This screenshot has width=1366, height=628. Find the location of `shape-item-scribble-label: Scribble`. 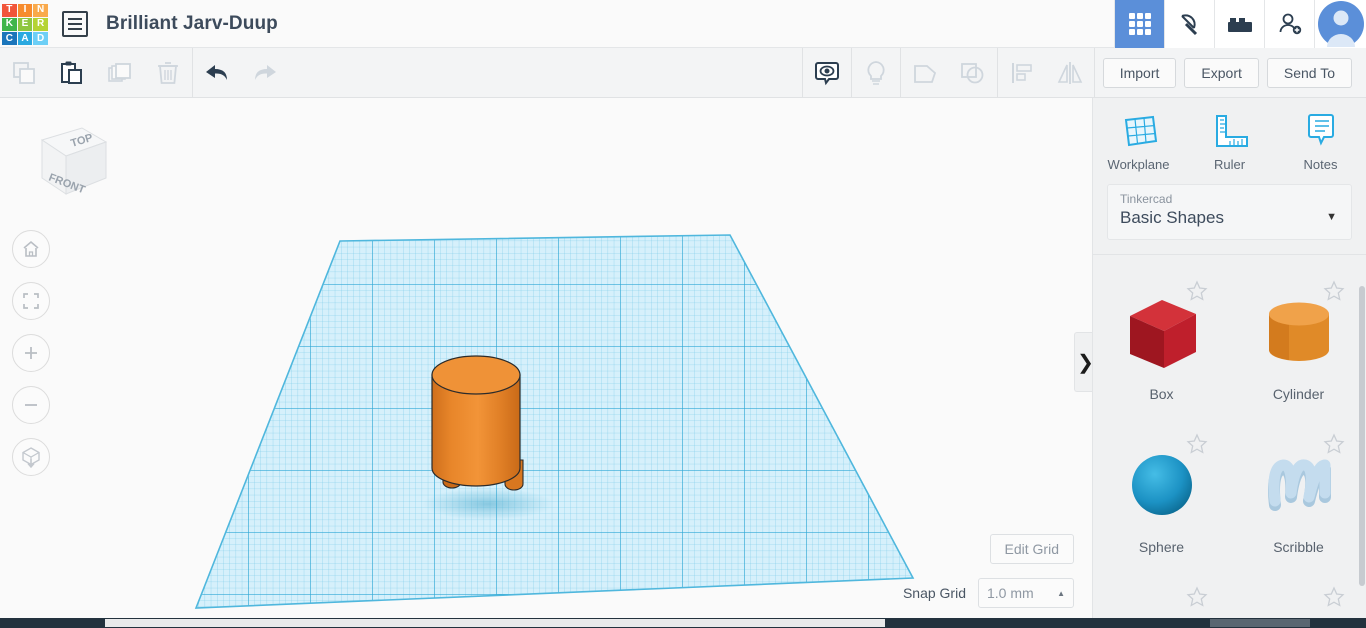

shape-item-scribble-label: Scribble is located at coordinates (1298, 546).